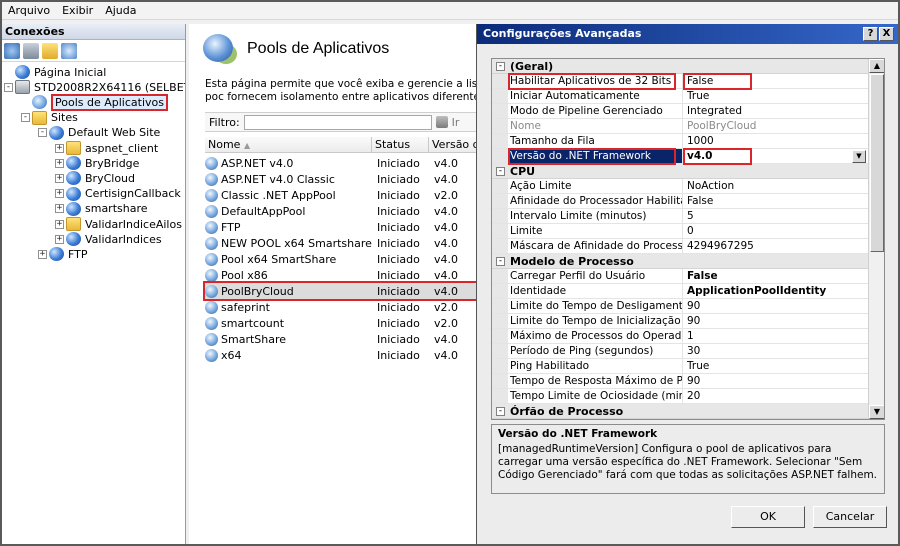  I want to click on property-value: 1000, so click(776, 141).